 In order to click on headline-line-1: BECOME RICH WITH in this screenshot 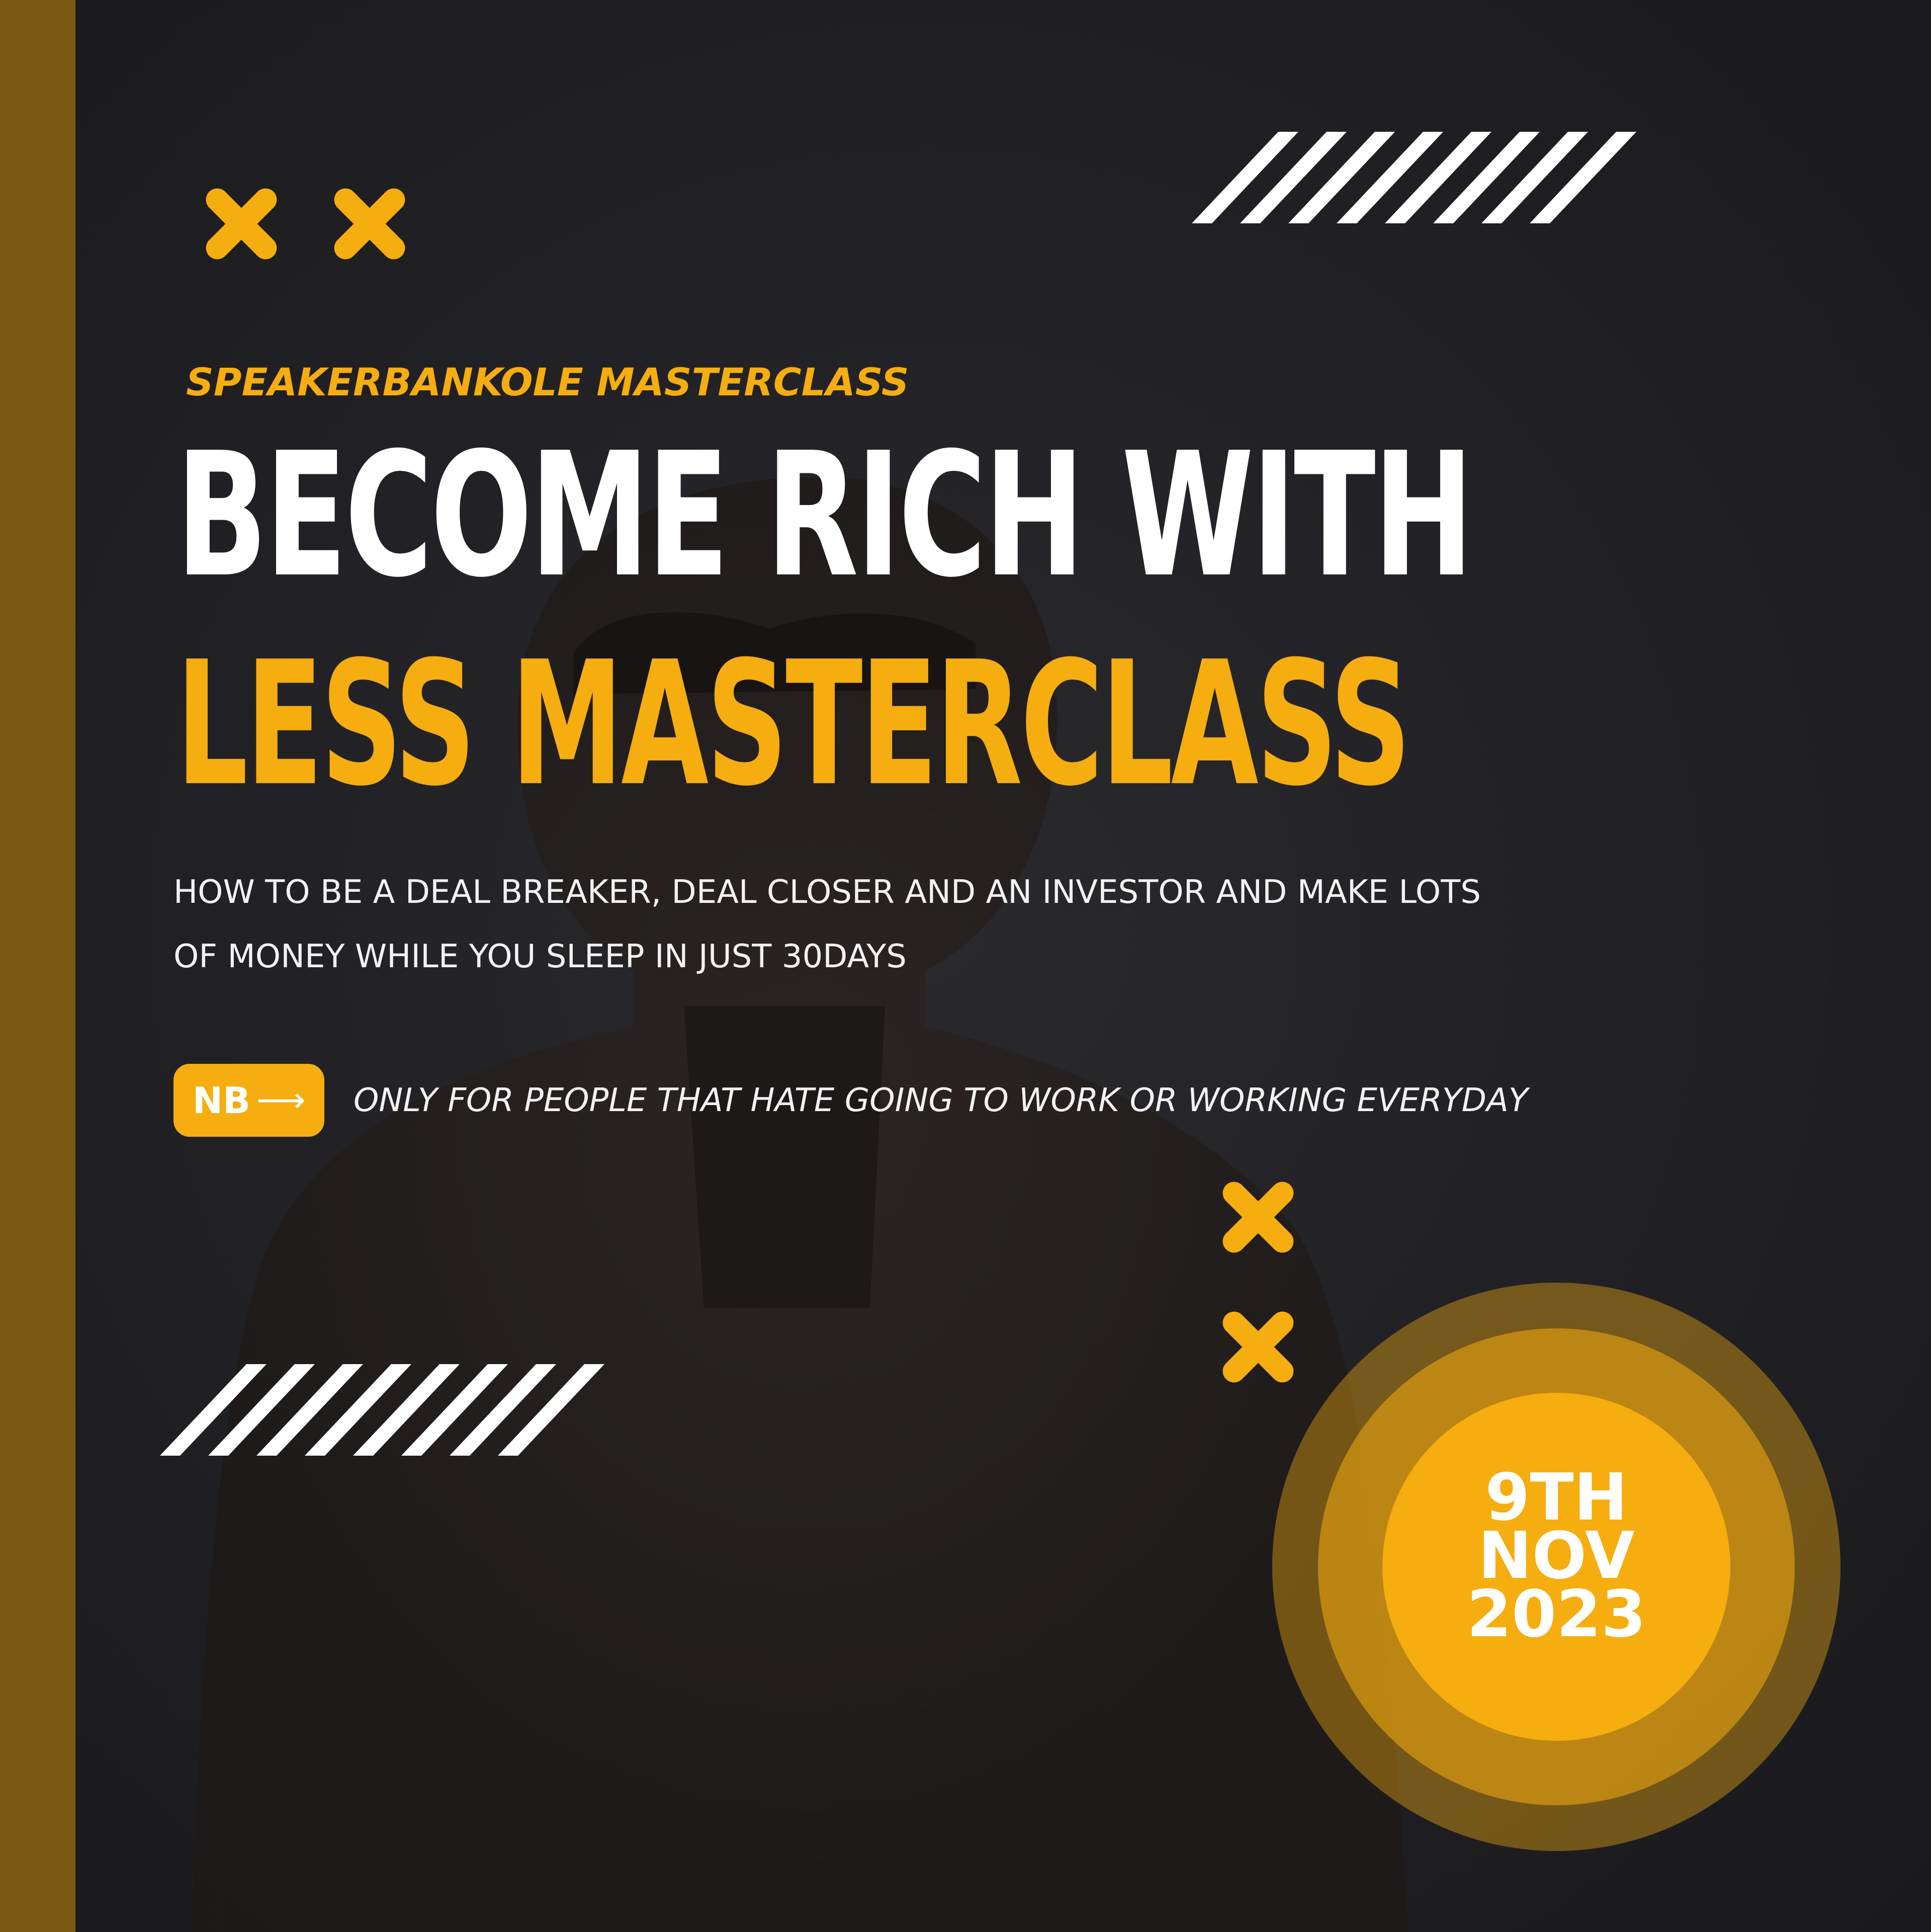, I will do `click(825, 515)`.